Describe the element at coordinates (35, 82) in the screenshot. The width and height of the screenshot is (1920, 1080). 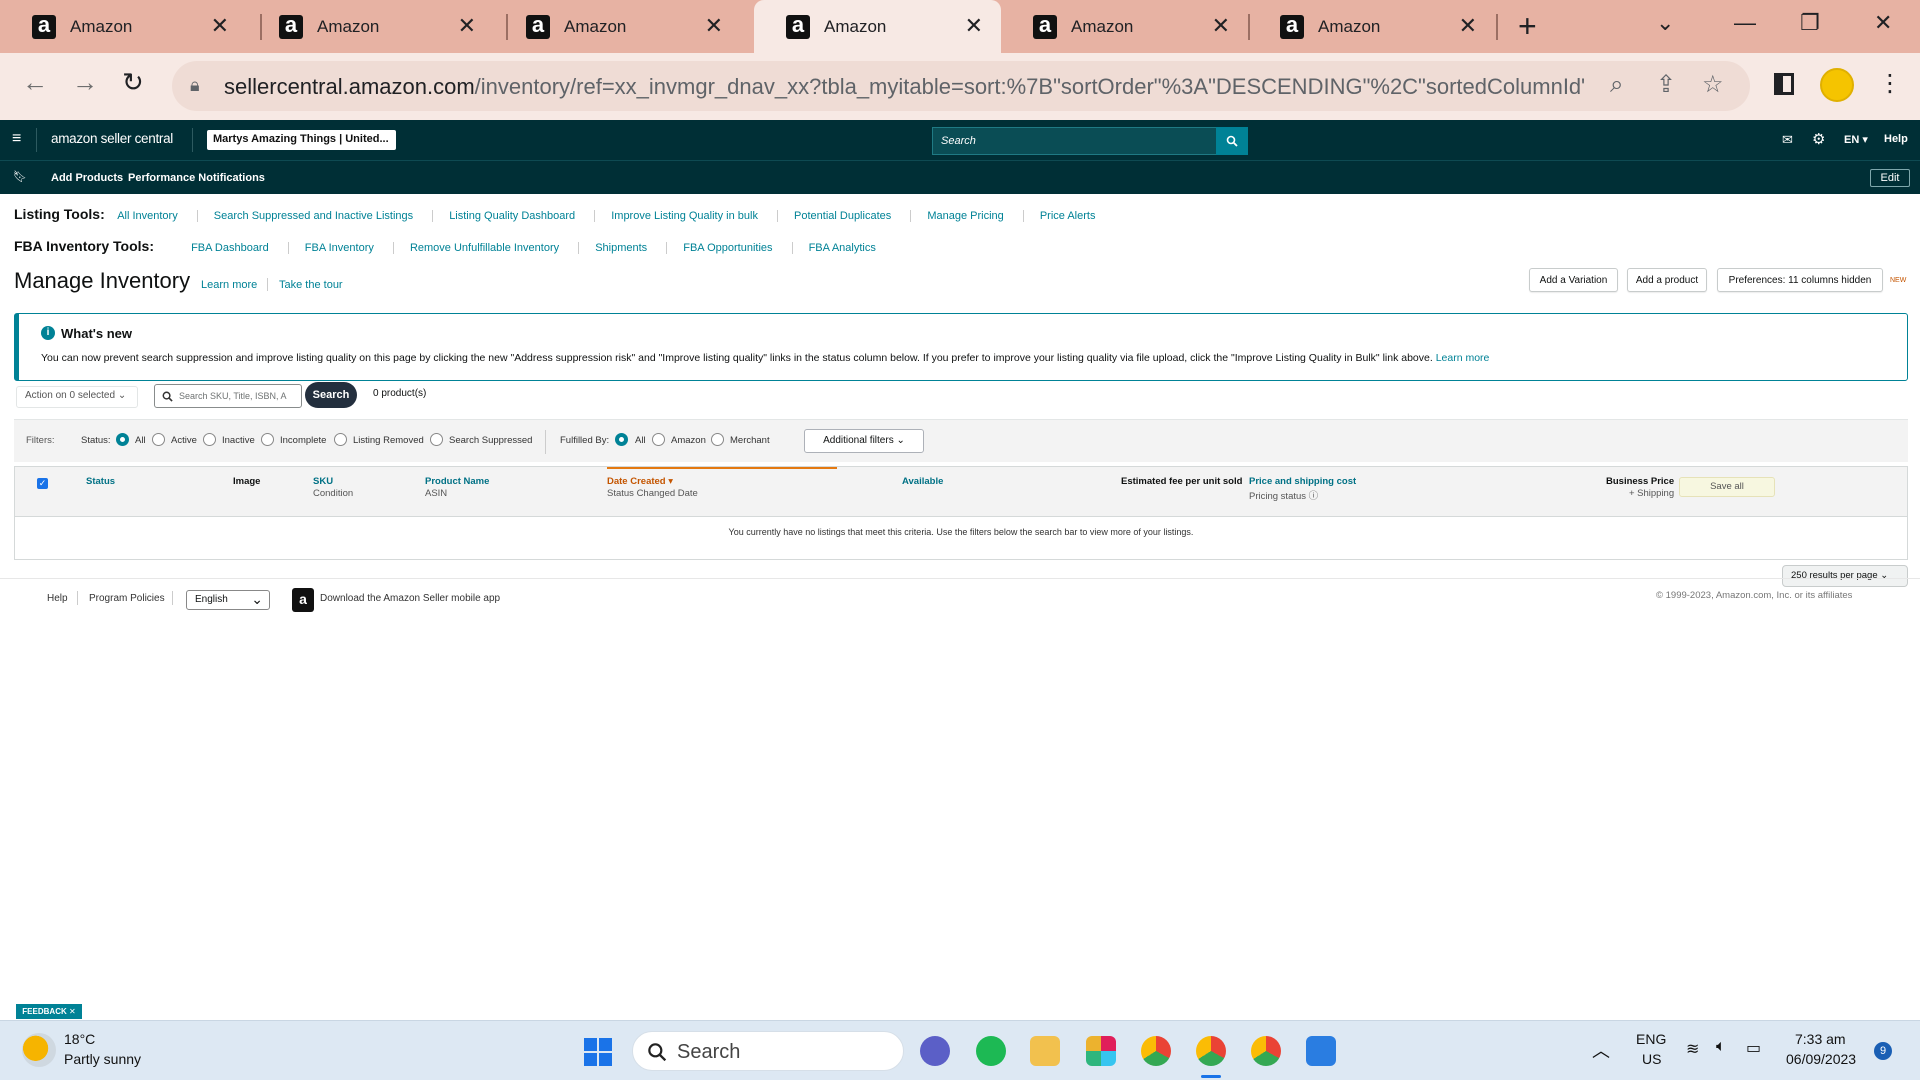
I see `back-icon: ←` at that location.